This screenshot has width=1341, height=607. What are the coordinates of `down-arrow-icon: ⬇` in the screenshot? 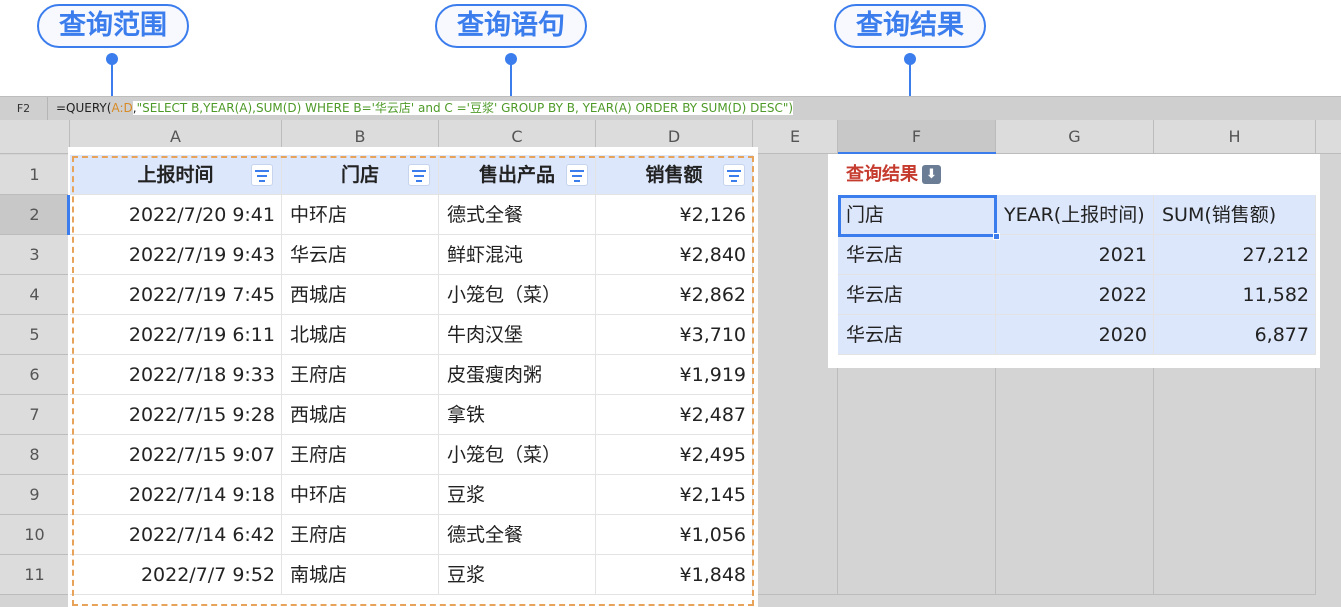 It's located at (931, 174).